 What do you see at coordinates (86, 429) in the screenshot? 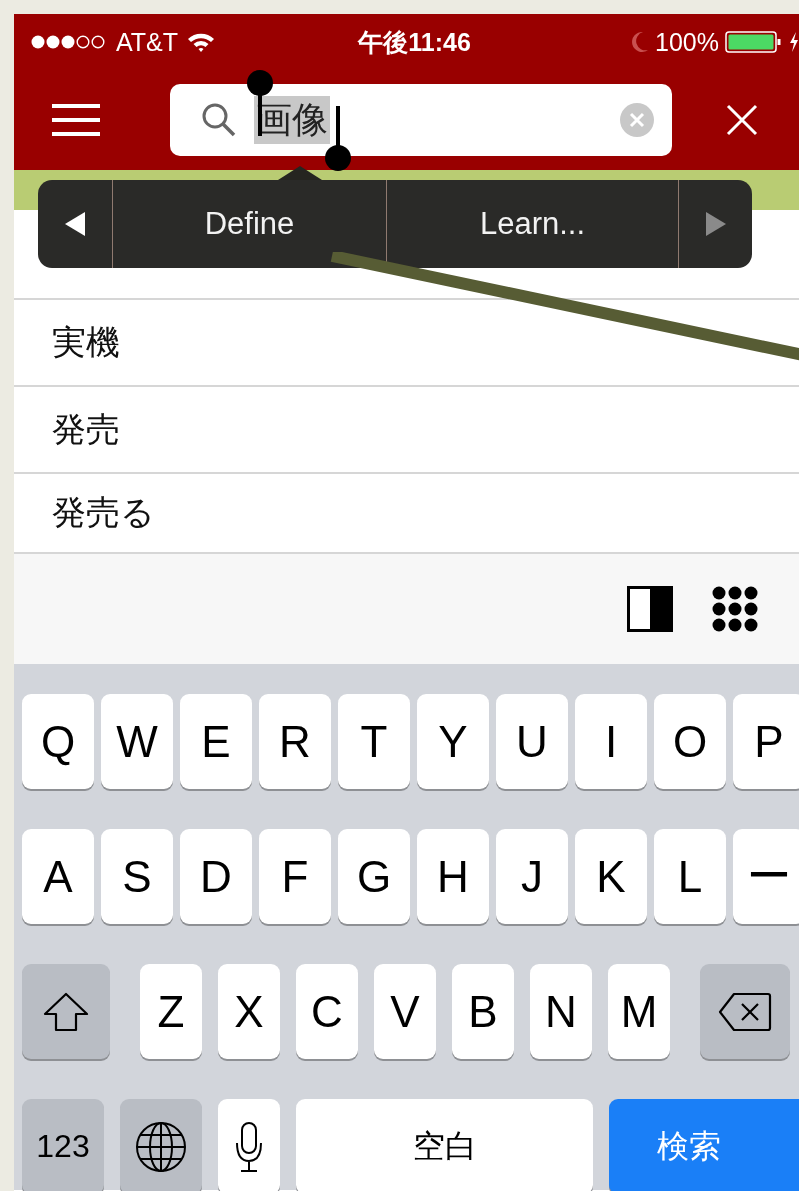
I see `suggestion-item: 発売` at bounding box center [86, 429].